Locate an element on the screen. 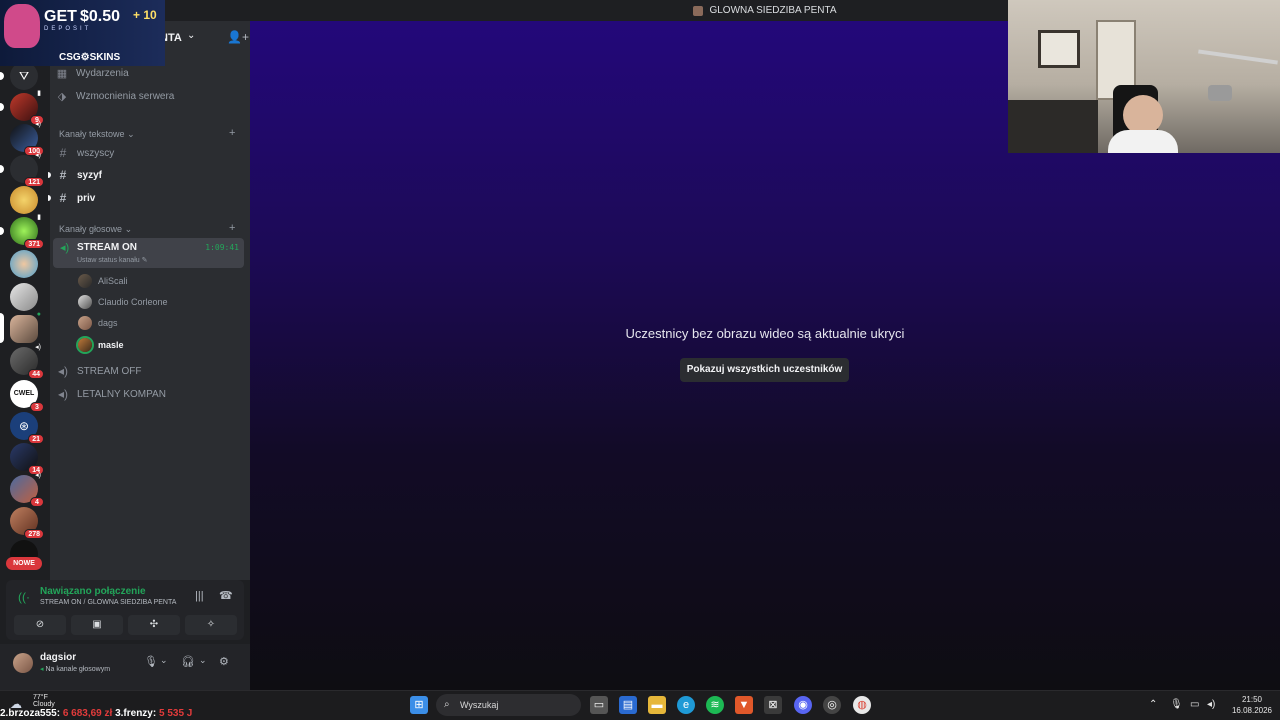 Image resolution: width=1280 pixels, height=720 pixels. voice-member-speaking: masle is located at coordinates (101, 345).